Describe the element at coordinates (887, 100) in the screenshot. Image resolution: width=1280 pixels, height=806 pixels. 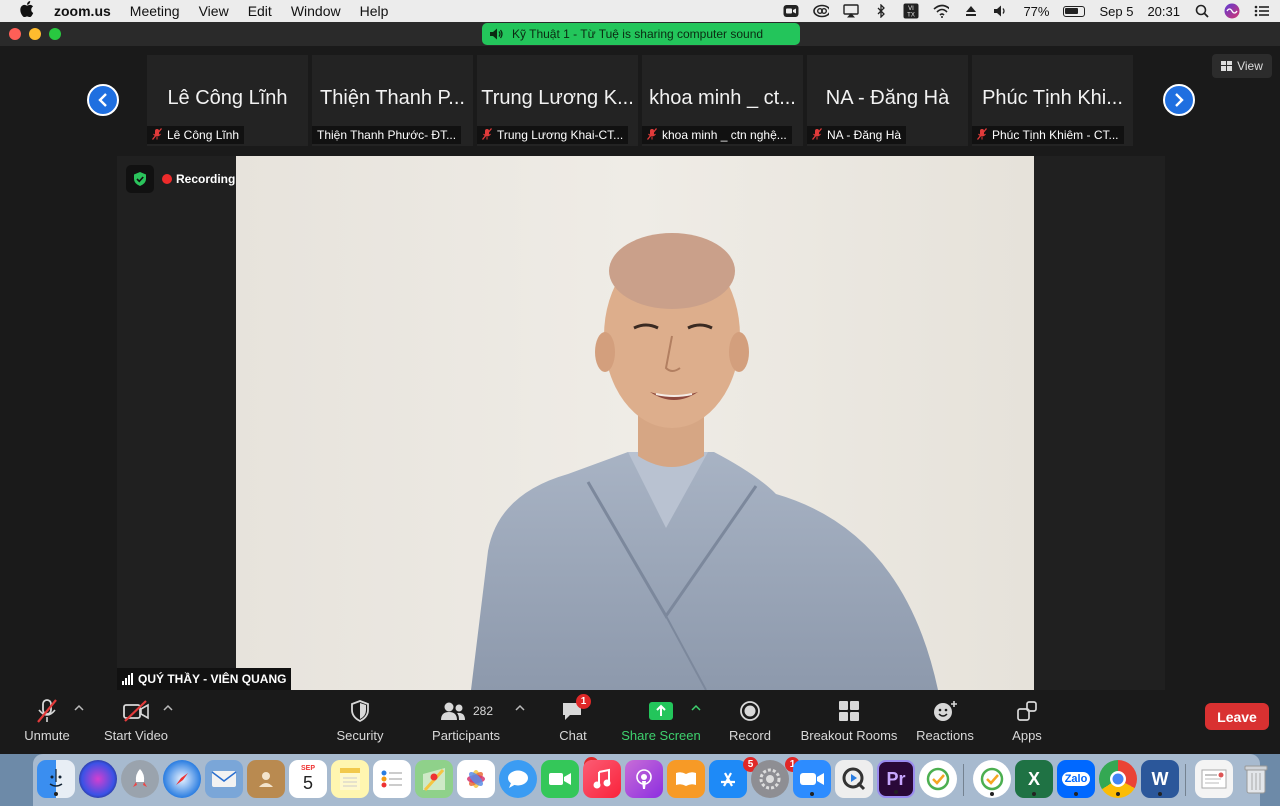
I see `participant-thumbnail: NA - Đăng Hà NA - Đăng Hà` at that location.